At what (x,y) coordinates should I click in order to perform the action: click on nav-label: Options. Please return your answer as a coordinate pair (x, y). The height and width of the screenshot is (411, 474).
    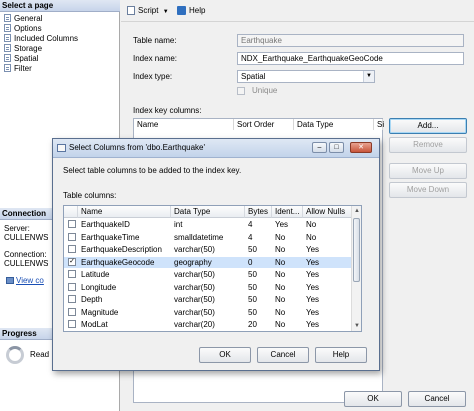
    Looking at the image, I should click on (28, 28).